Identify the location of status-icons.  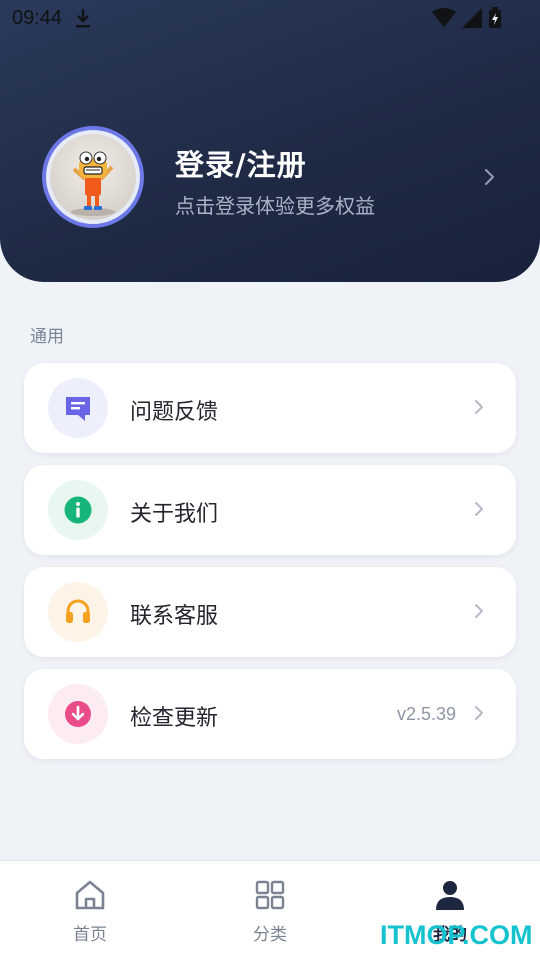
(457, 18).